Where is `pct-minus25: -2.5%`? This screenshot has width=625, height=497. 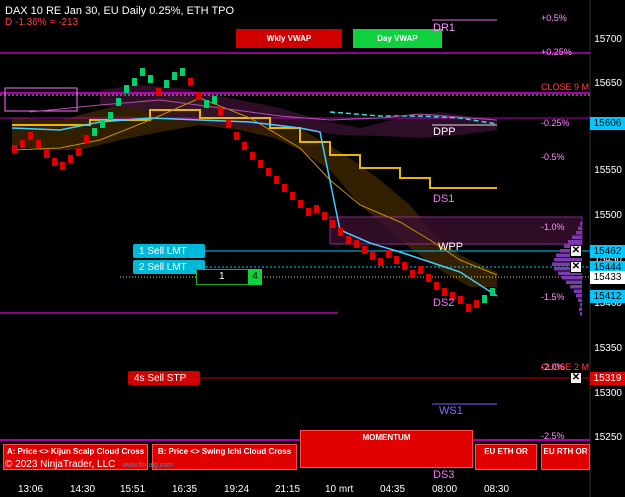 pct-minus25: -2.5% is located at coordinates (553, 436).